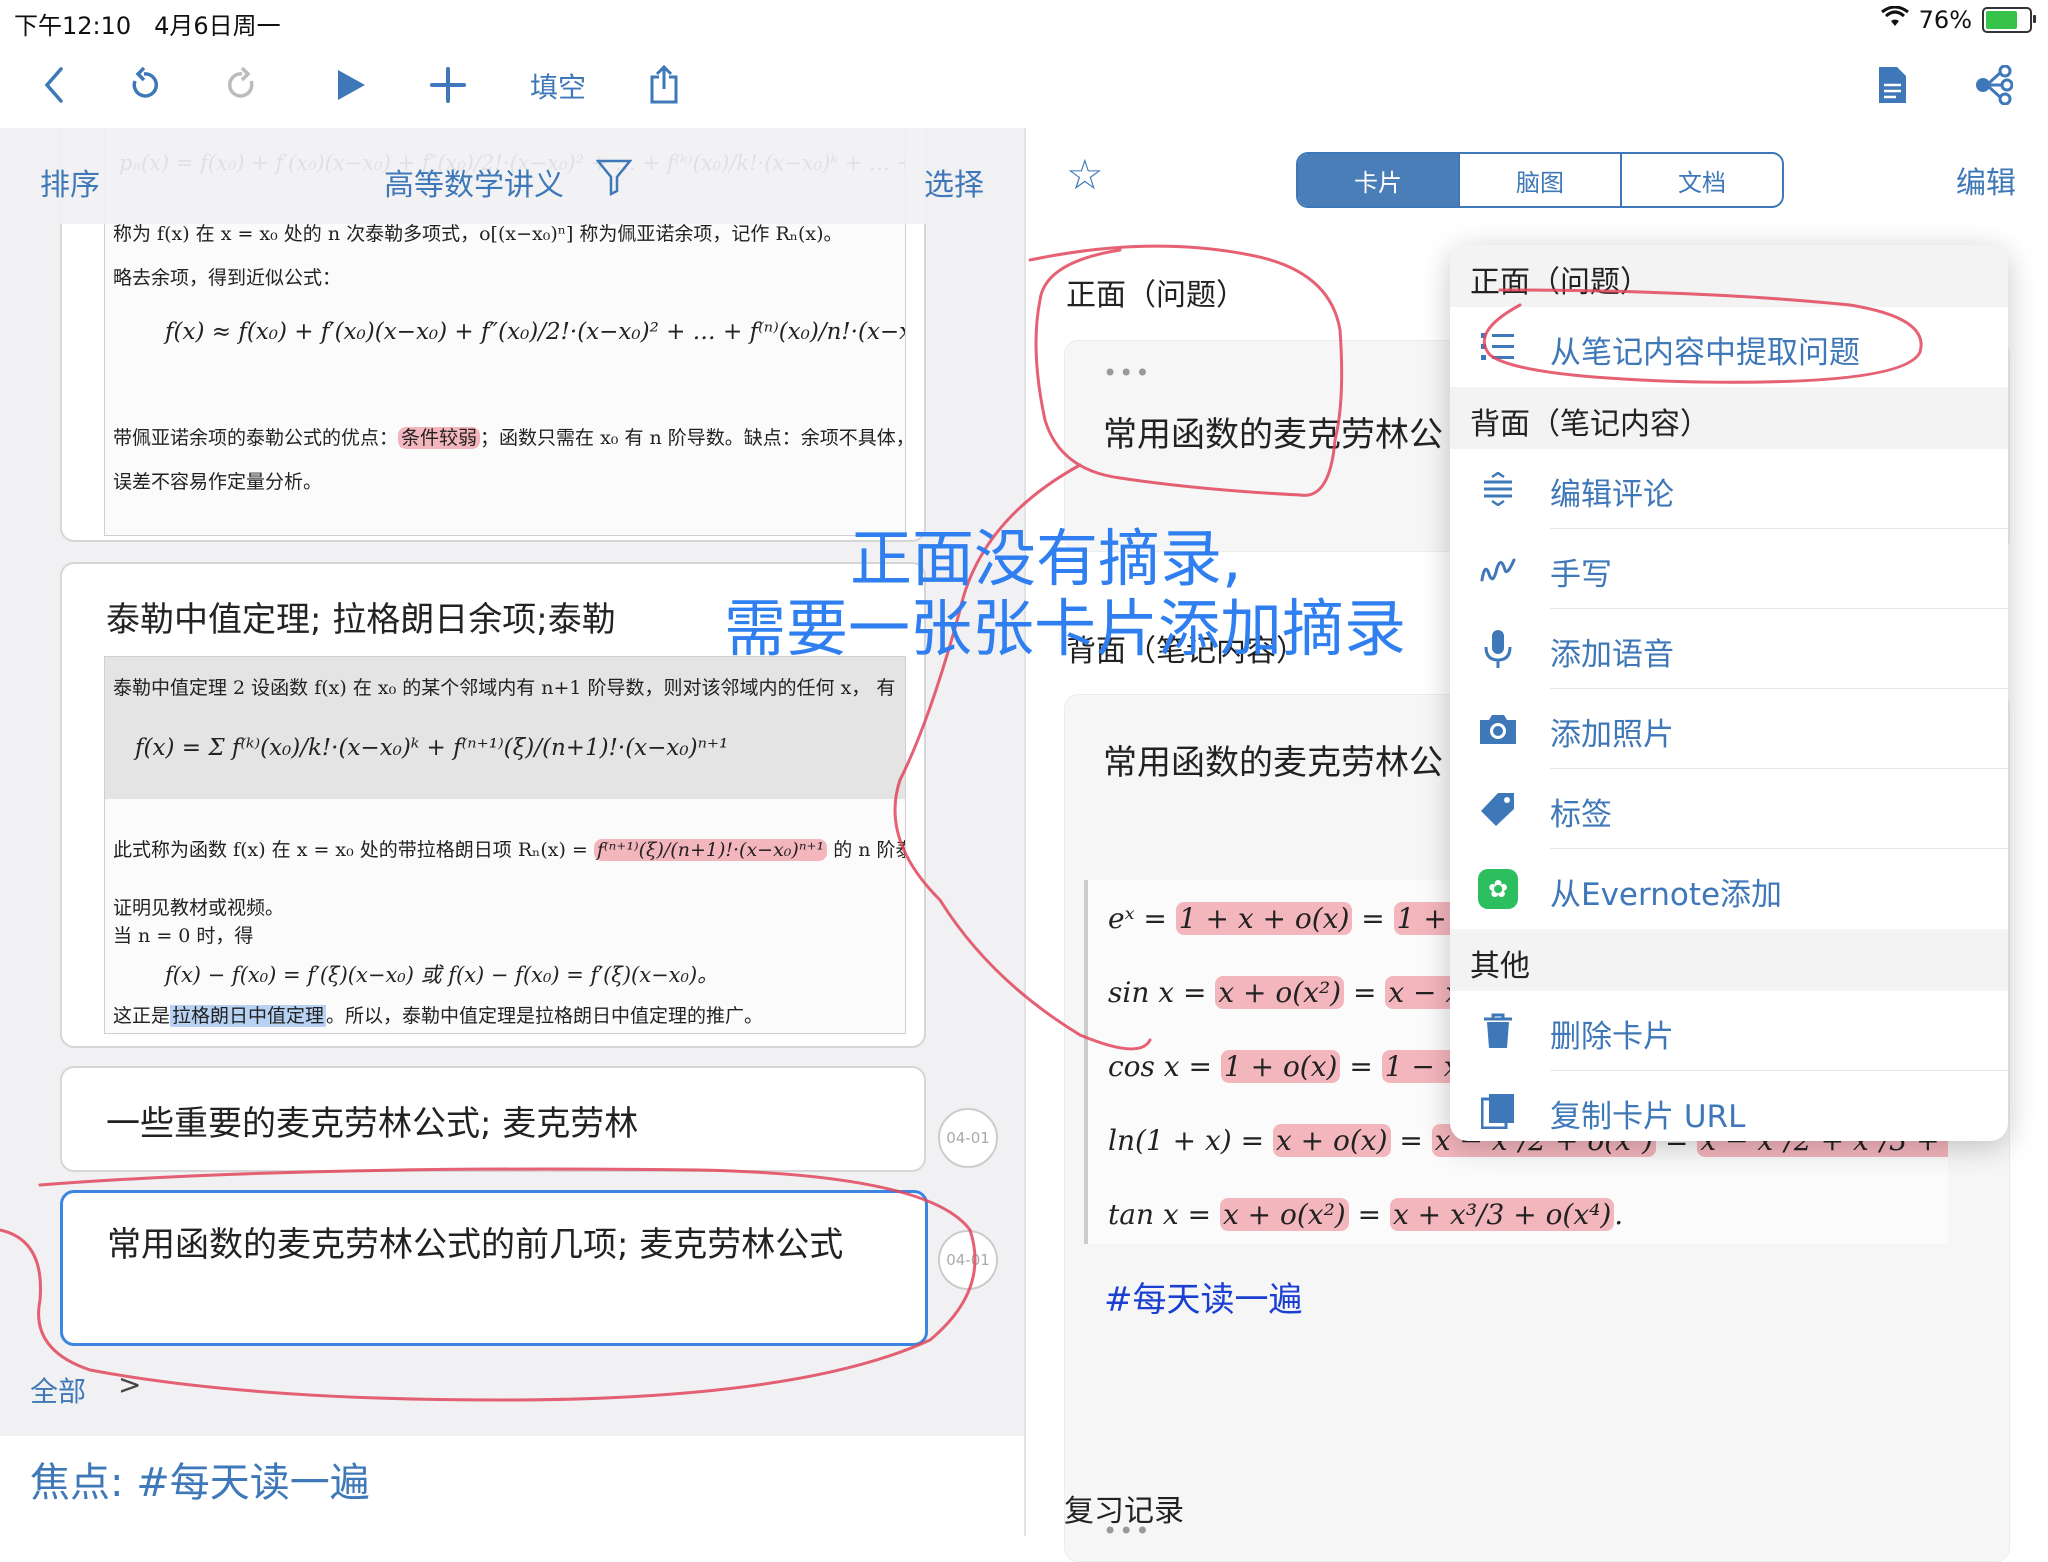 This screenshot has height=1562, width=2048. I want to click on text-line: 这正是 拉格朗日中值定理 。所以，泰勒中值定理是拉格朗日中值定理的推广。, so click(438, 1016).